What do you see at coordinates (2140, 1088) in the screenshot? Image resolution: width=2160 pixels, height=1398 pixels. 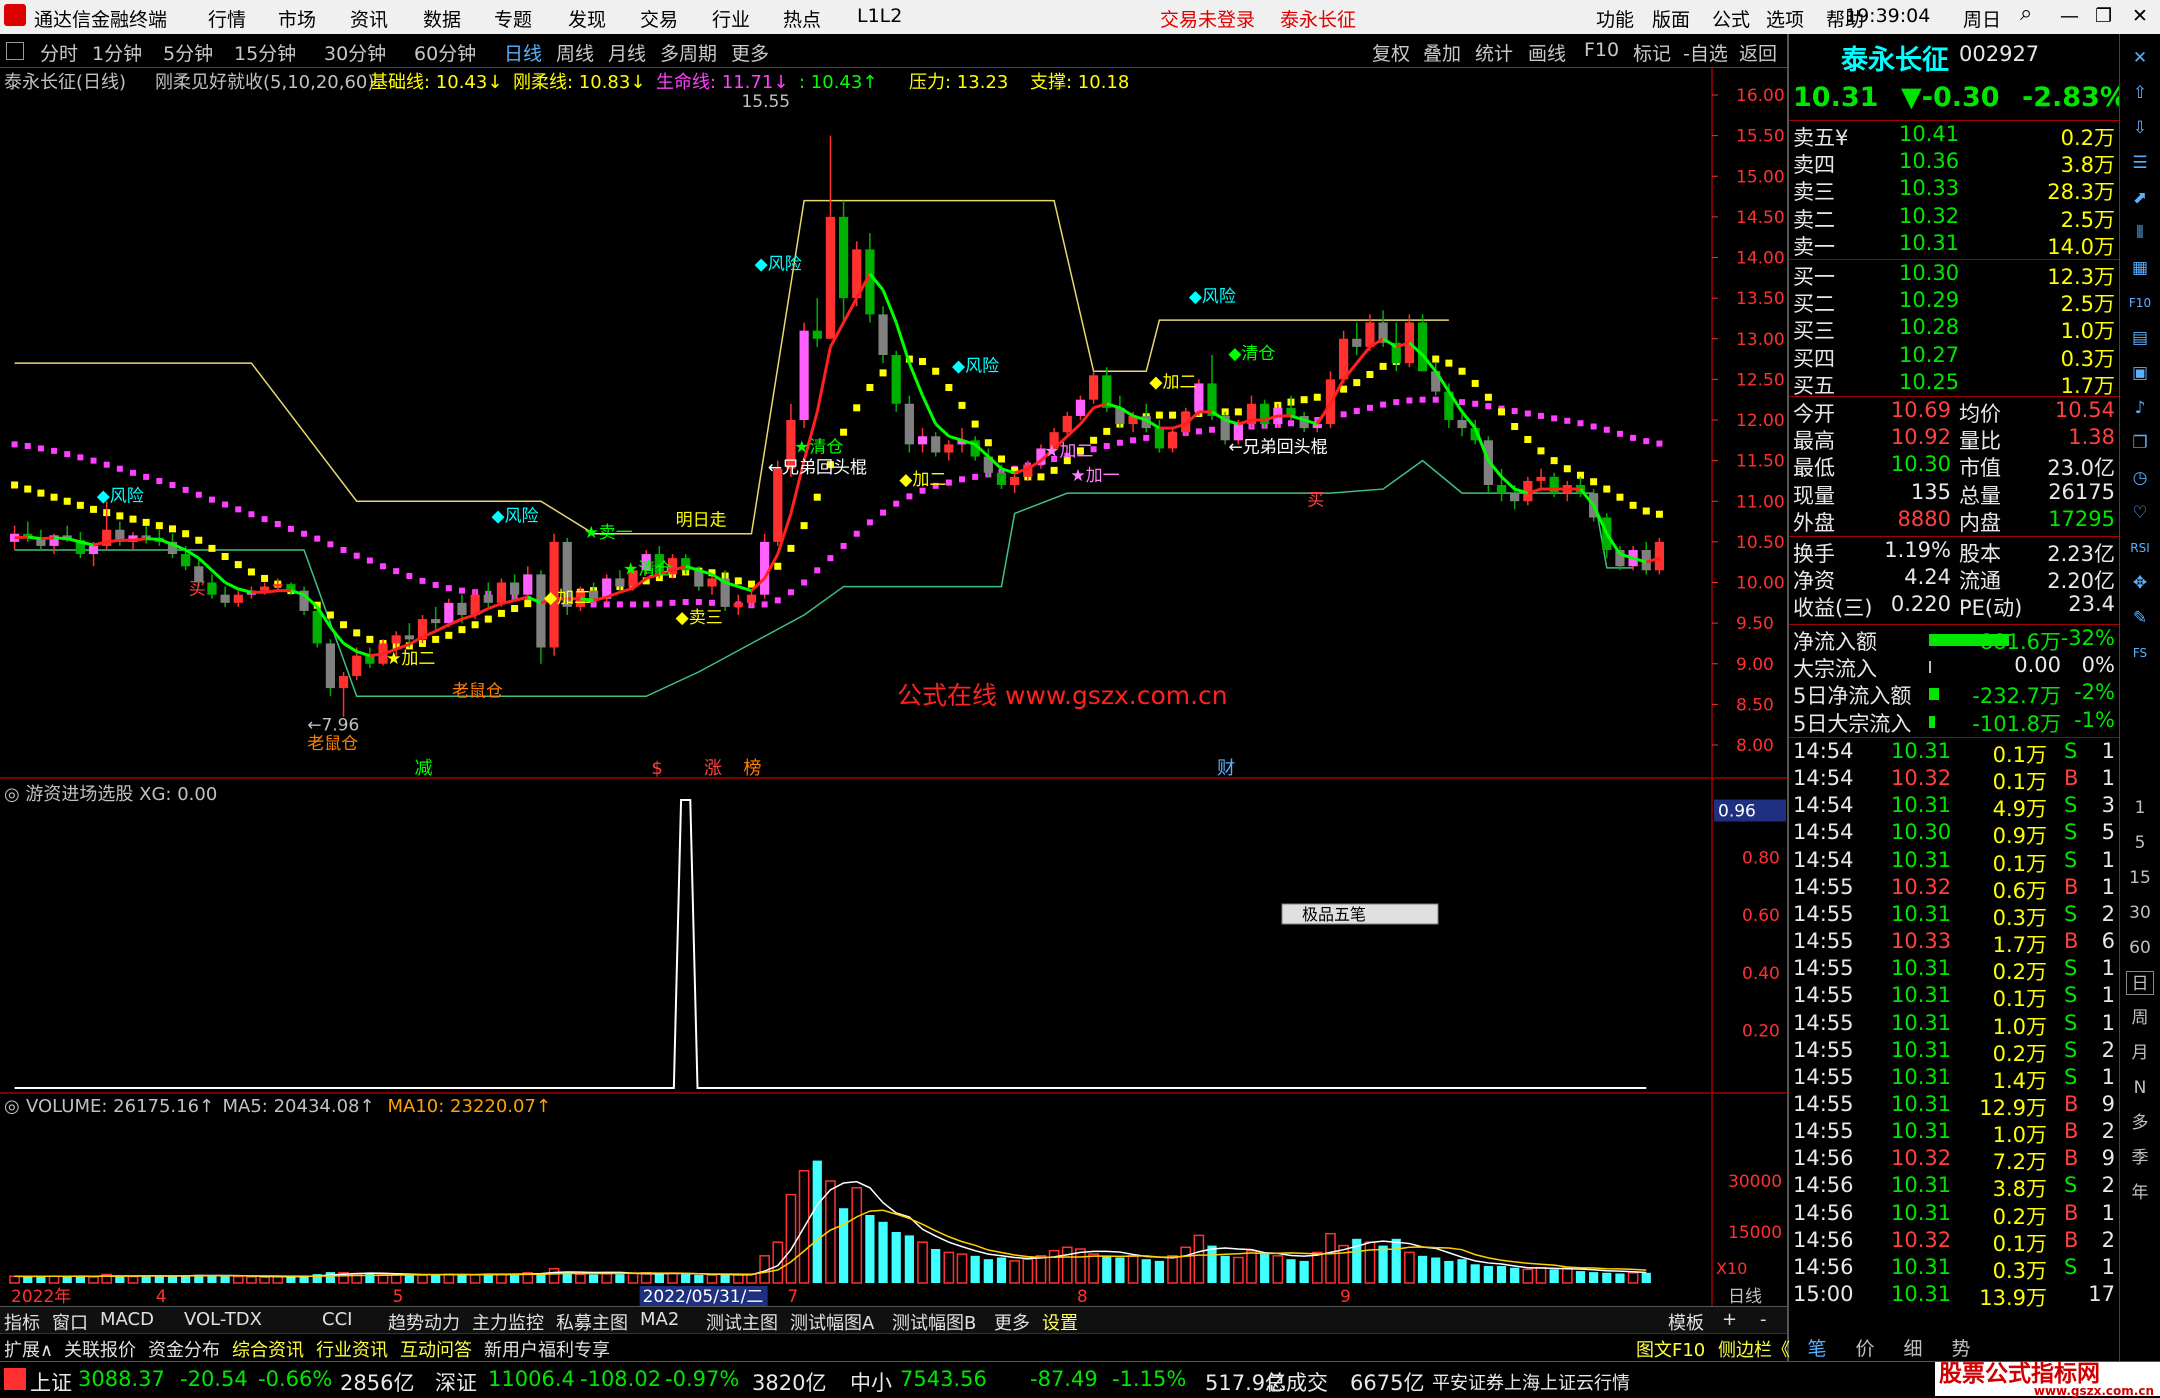 I see `side-period-8: N` at bounding box center [2140, 1088].